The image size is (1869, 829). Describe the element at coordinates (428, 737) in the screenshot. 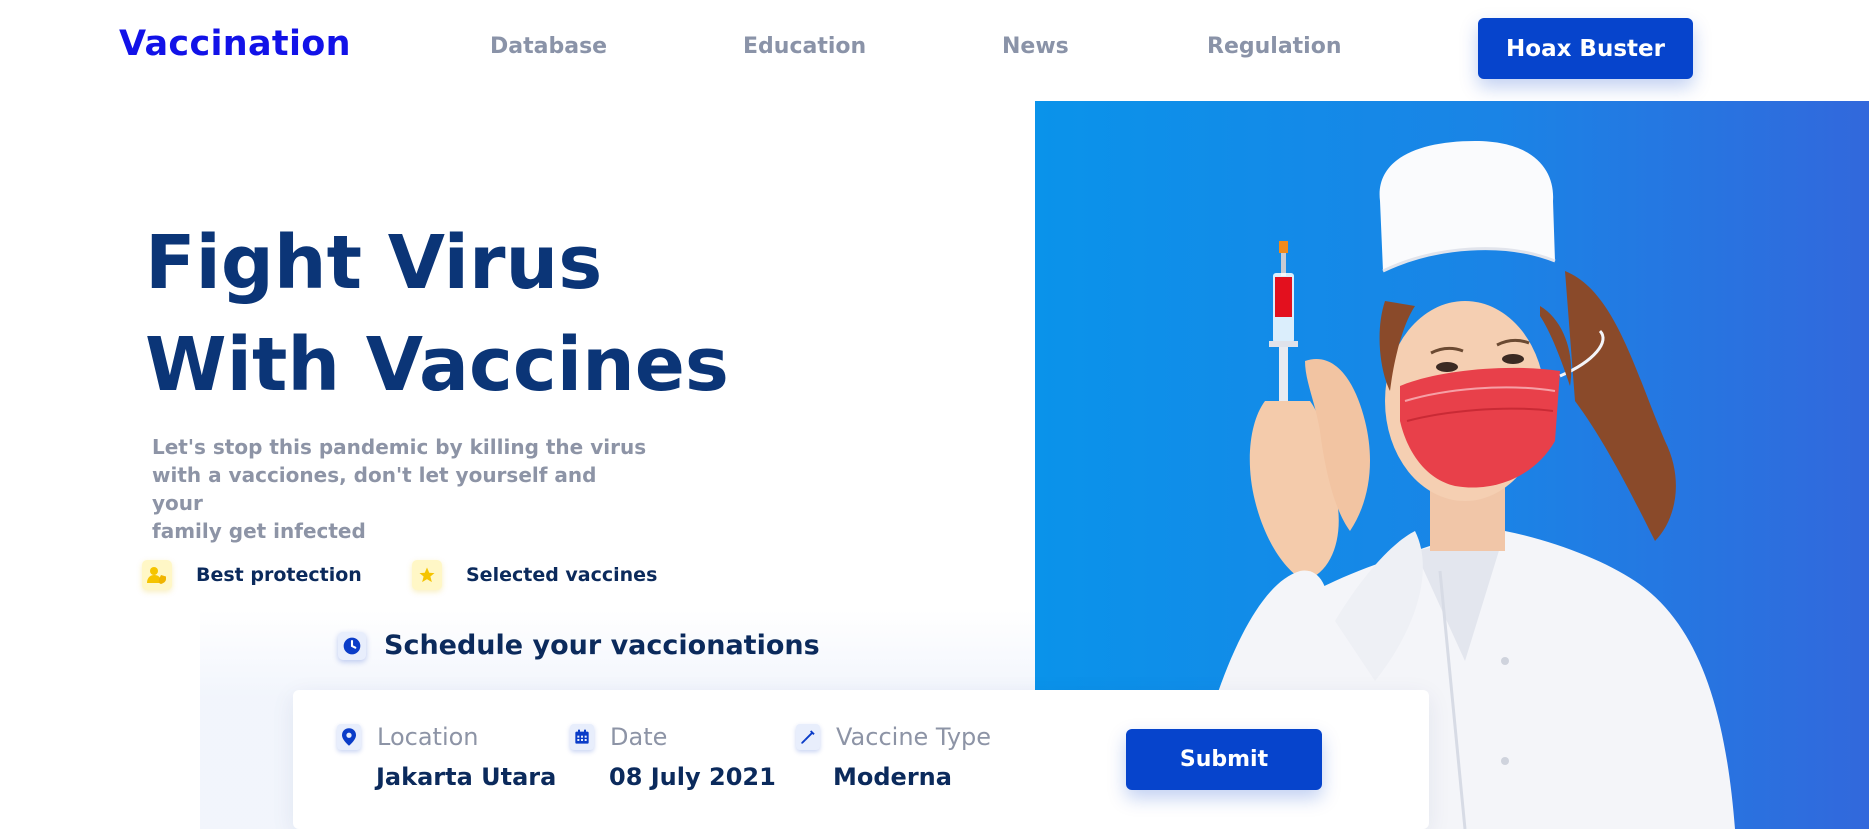

I see `location-label: Location` at that location.